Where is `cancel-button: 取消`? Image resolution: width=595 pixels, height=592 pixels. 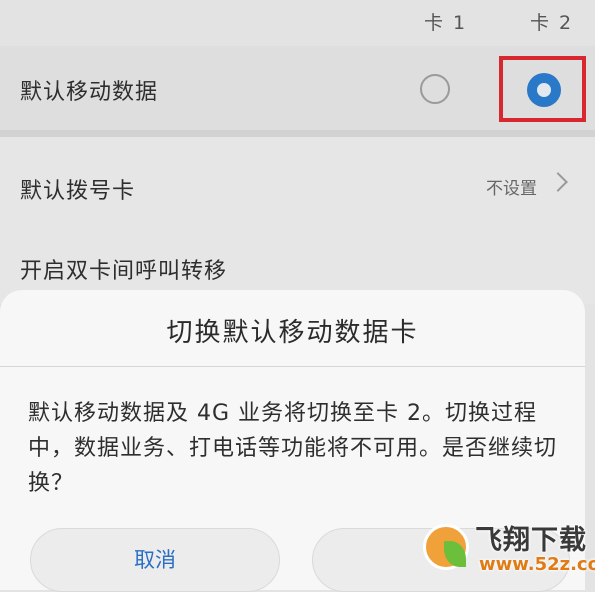 cancel-button: 取消 is located at coordinates (155, 560).